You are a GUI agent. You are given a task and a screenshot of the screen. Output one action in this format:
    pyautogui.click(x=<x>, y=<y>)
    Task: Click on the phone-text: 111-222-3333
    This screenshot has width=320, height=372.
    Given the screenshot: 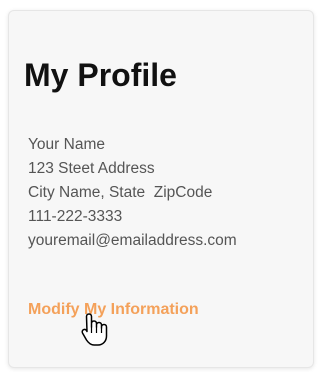 What is the action you would take?
    pyautogui.click(x=75, y=216)
    